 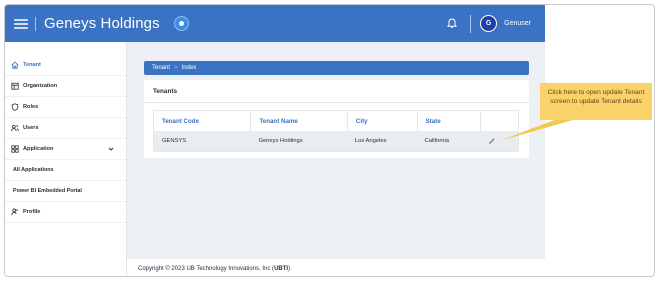 I want to click on sidebar-item-label: Application, so click(x=38, y=149).